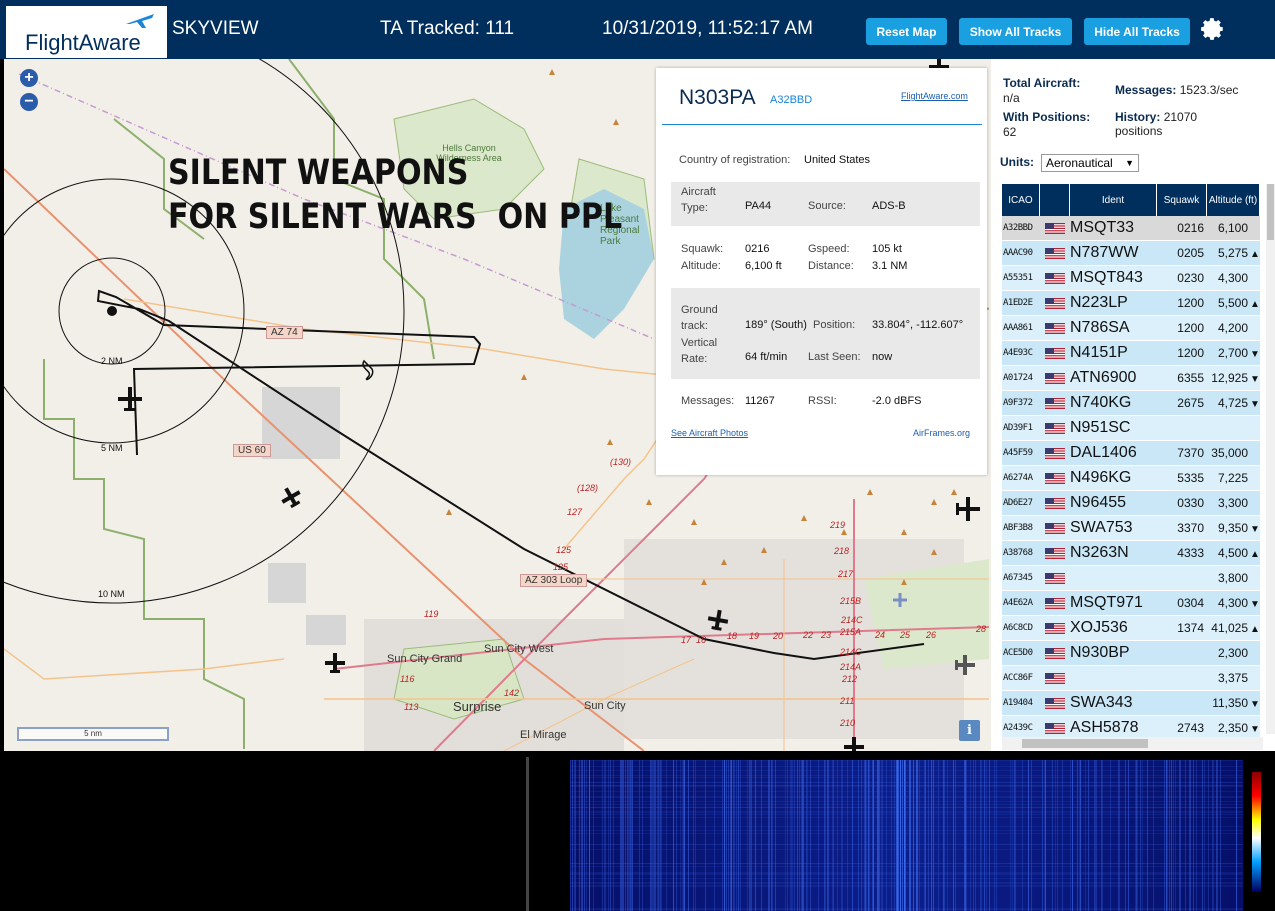  Describe the element at coordinates (1229, 453) in the screenshot. I see `altitude-value: 35,000` at that location.